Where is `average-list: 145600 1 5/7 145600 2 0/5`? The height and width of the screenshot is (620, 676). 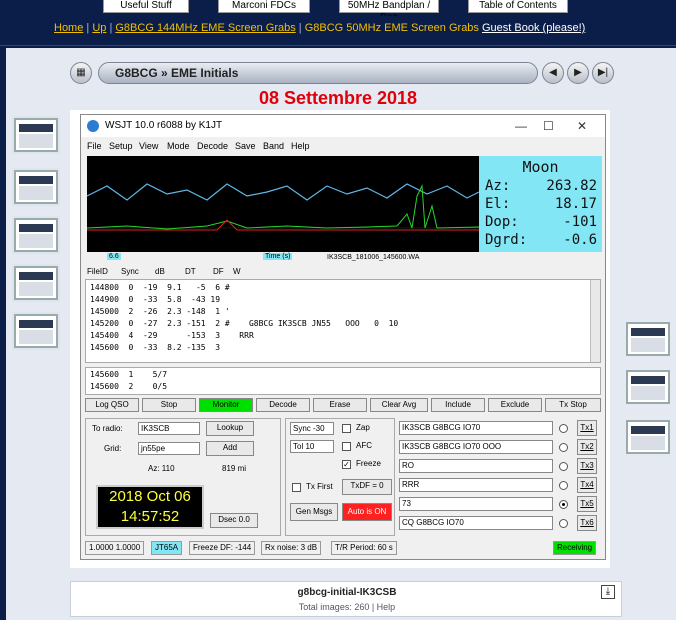
average-list: 145600 1 5/7 145600 2 0/5 is located at coordinates (343, 381).